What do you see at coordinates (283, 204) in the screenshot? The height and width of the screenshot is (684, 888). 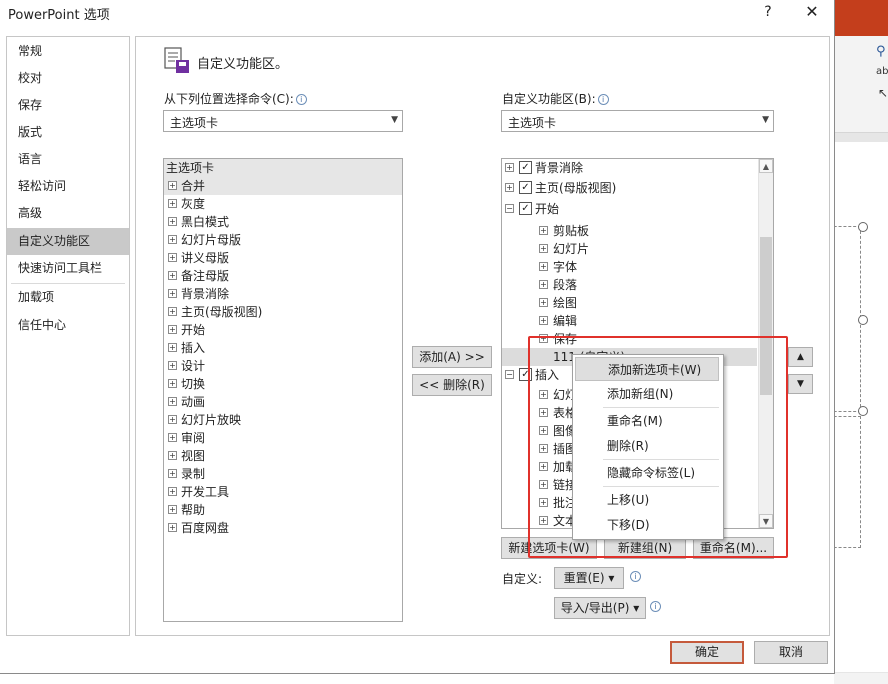 I see `list-item: + 灰度` at bounding box center [283, 204].